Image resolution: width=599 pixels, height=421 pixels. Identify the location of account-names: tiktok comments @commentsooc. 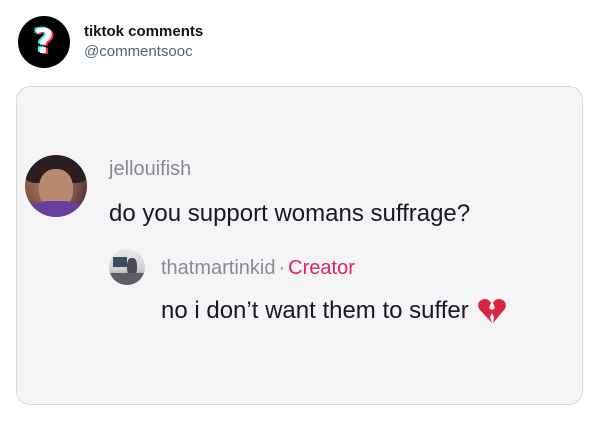
(143, 42).